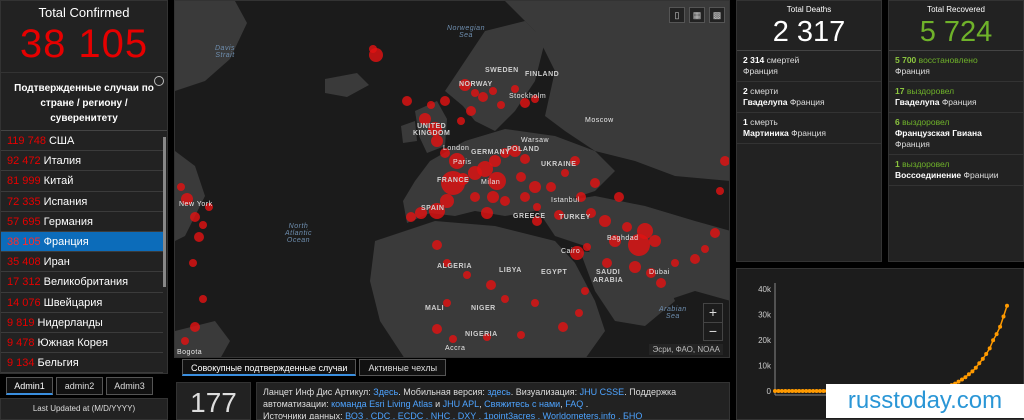  I want to click on country-item: 9 819 Нидерланды, so click(82, 323).